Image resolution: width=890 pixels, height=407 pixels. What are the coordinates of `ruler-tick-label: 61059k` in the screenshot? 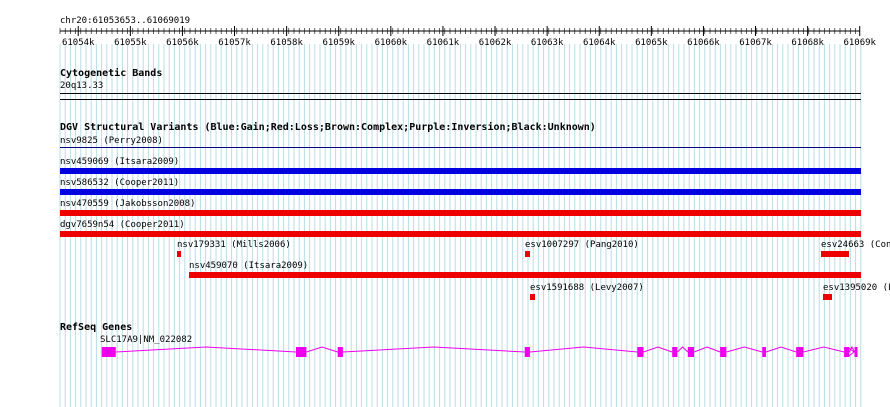 It's located at (338, 43).